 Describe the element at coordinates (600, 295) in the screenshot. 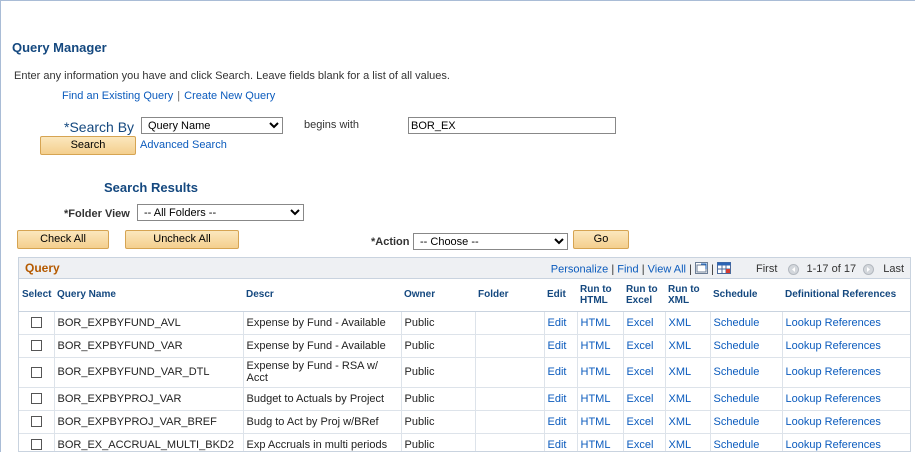

I see `col-run-html: Run to HTML` at that location.